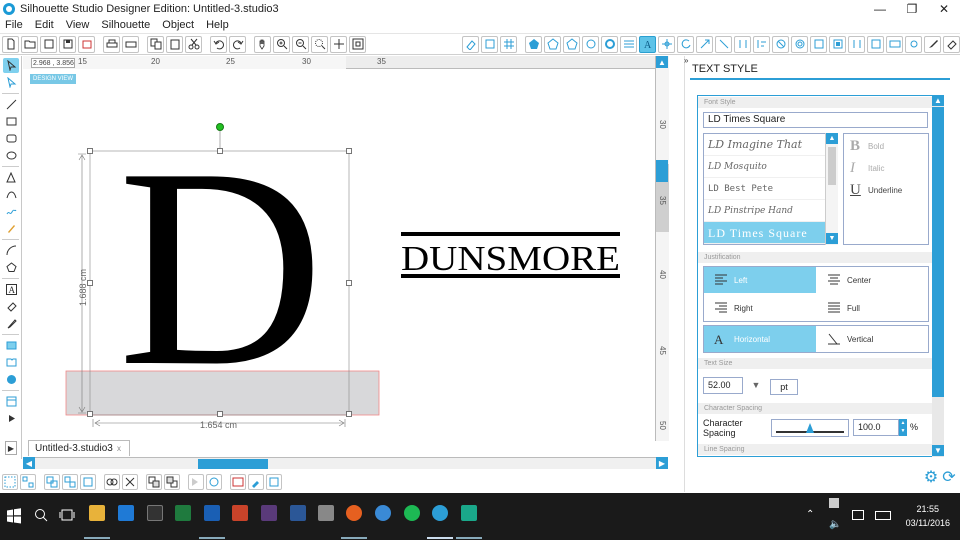 The height and width of the screenshot is (540, 960). Describe the element at coordinates (11, 345) in the screenshot. I see `page-view-tool` at that location.